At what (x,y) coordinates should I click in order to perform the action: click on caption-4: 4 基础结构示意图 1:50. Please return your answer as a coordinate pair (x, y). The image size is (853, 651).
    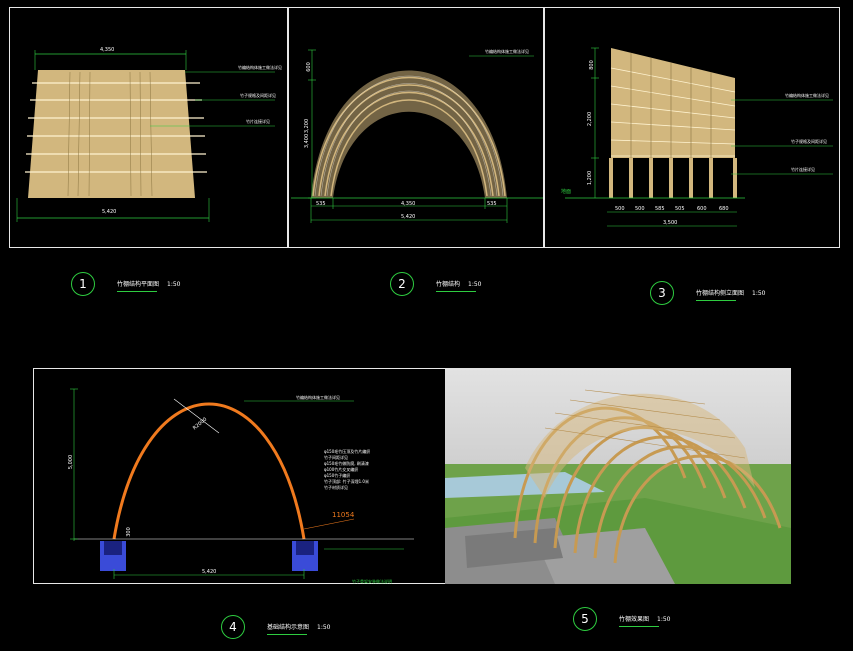
    Looking at the image, I should click on (276, 627).